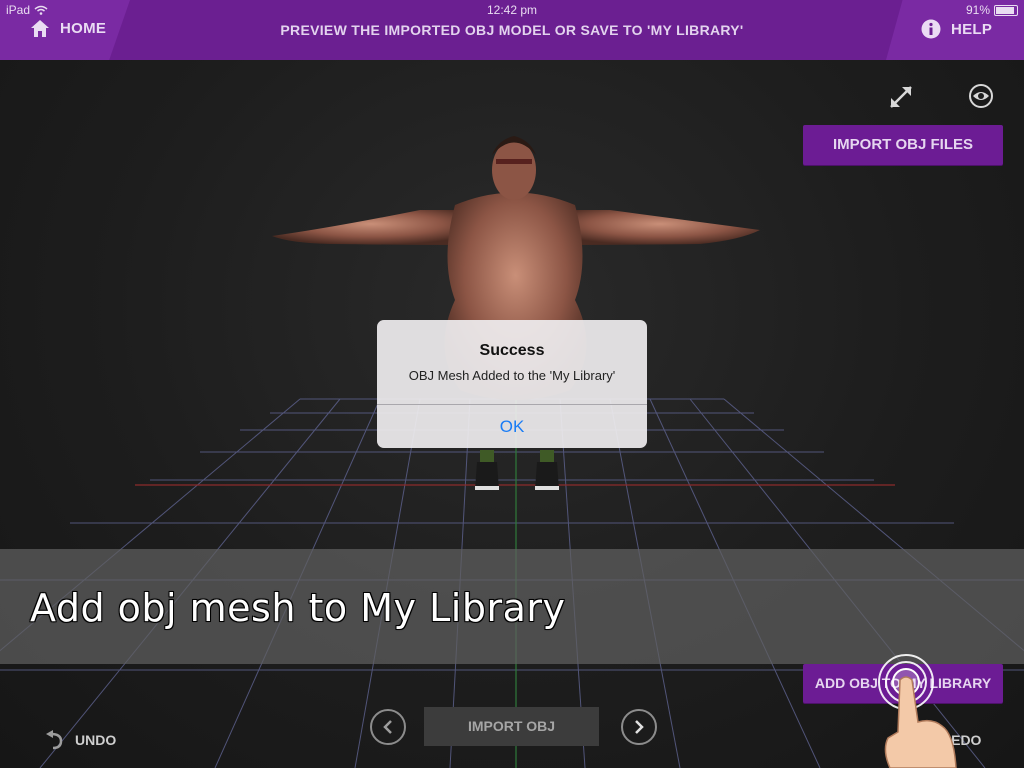  I want to click on alert-title: Success, so click(512, 350).